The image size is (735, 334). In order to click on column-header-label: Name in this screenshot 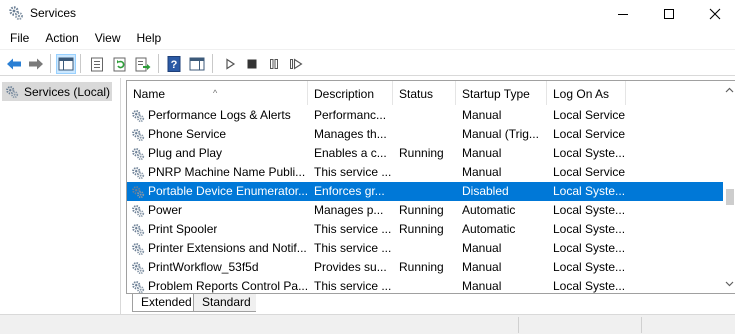, I will do `click(149, 94)`.